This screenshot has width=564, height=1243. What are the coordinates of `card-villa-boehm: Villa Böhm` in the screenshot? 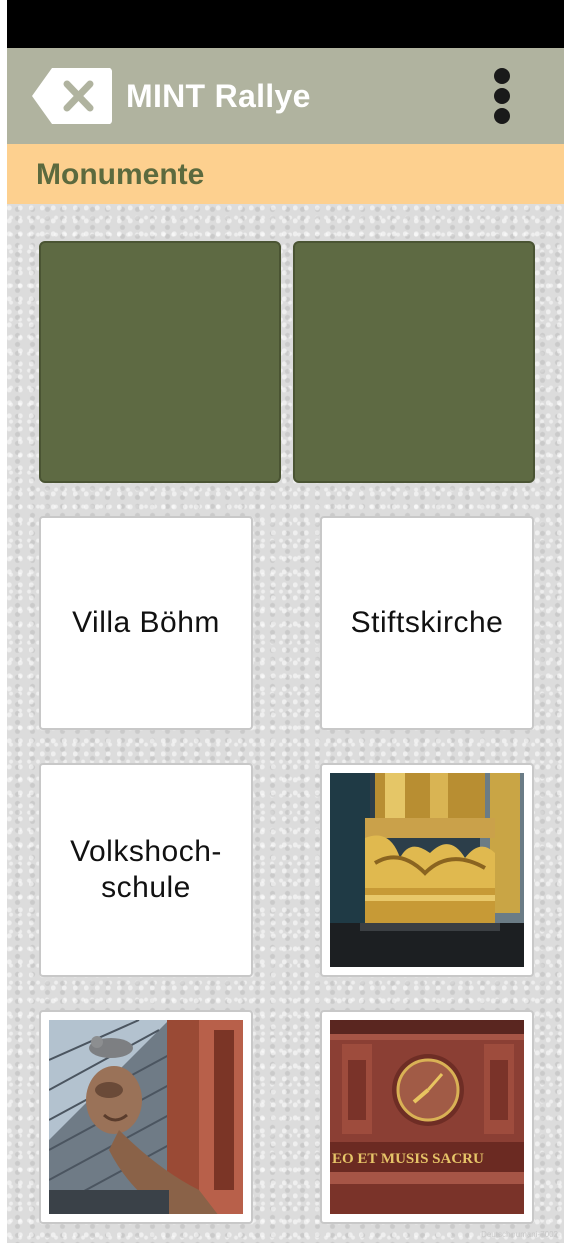 It's located at (146, 623).